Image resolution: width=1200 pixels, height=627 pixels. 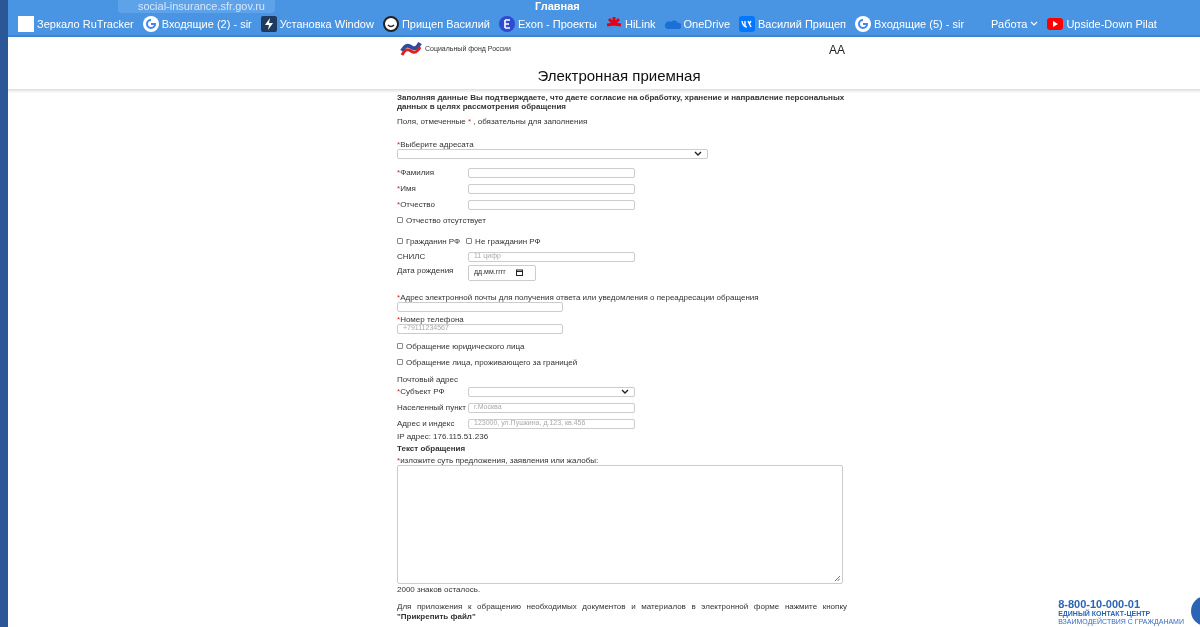 I want to click on checkbox: Обращение юридического лица, so click(x=622, y=346).